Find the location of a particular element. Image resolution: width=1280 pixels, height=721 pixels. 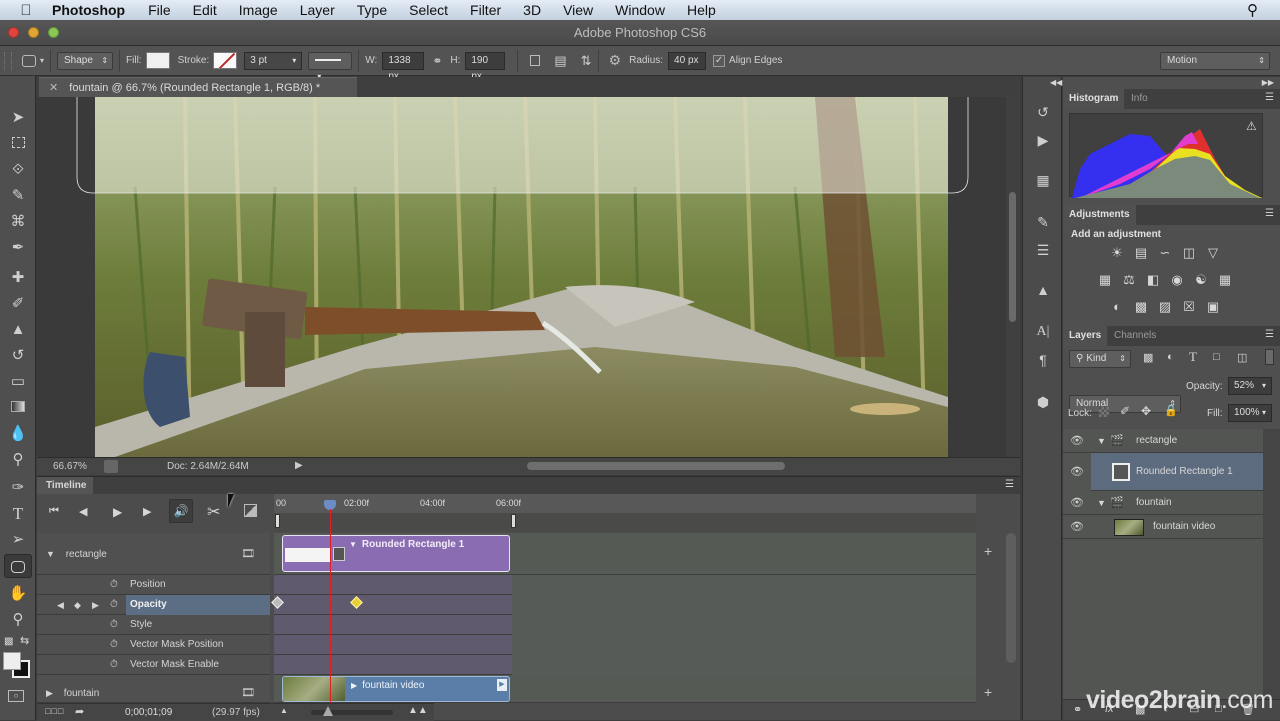

link-layers-icon: ⚭ is located at coordinates (1077, 709).